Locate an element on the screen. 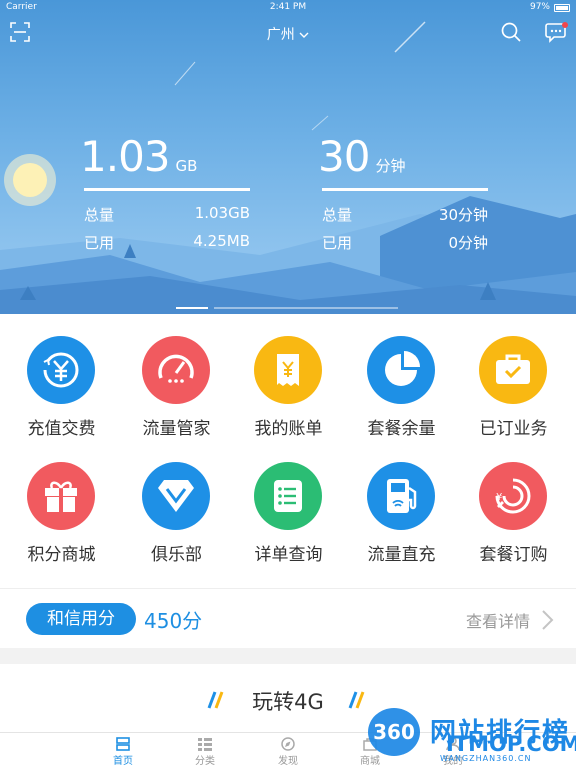 This screenshot has width=576, height=768. grid-item-data-direct-recharge: 流量直充 is located at coordinates (401, 502).